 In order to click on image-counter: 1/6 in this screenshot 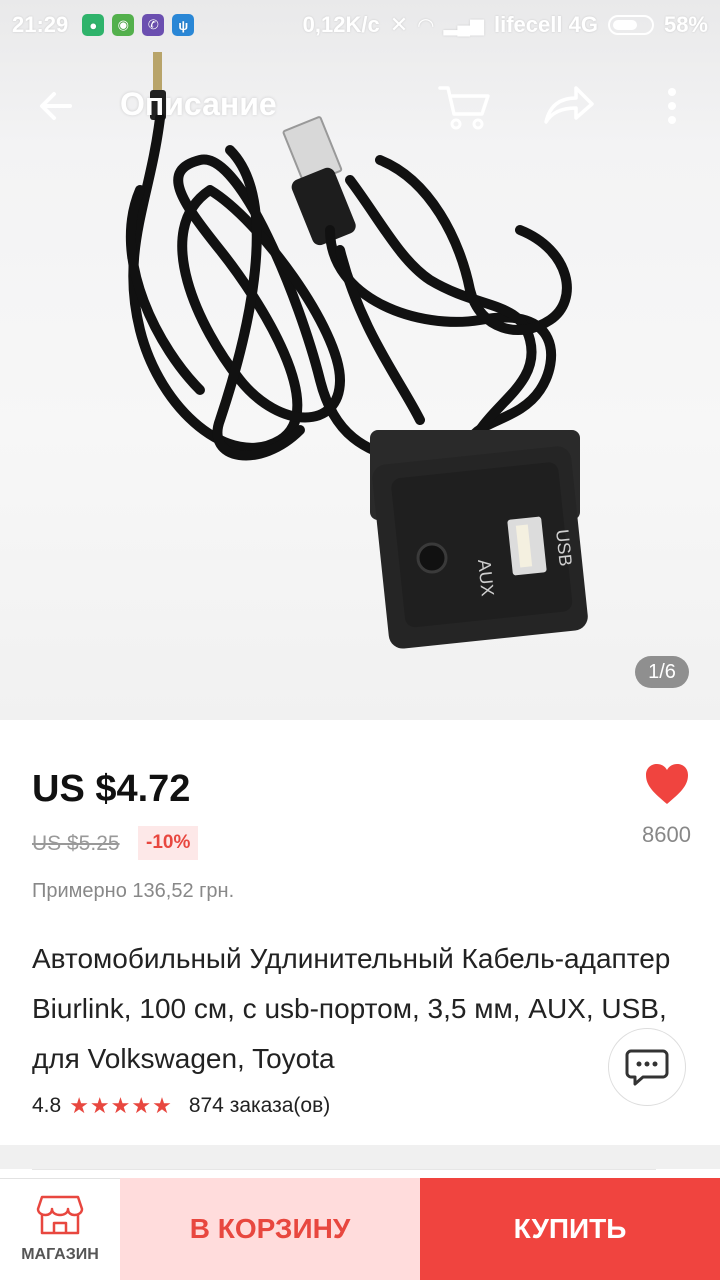, I will do `click(662, 672)`.